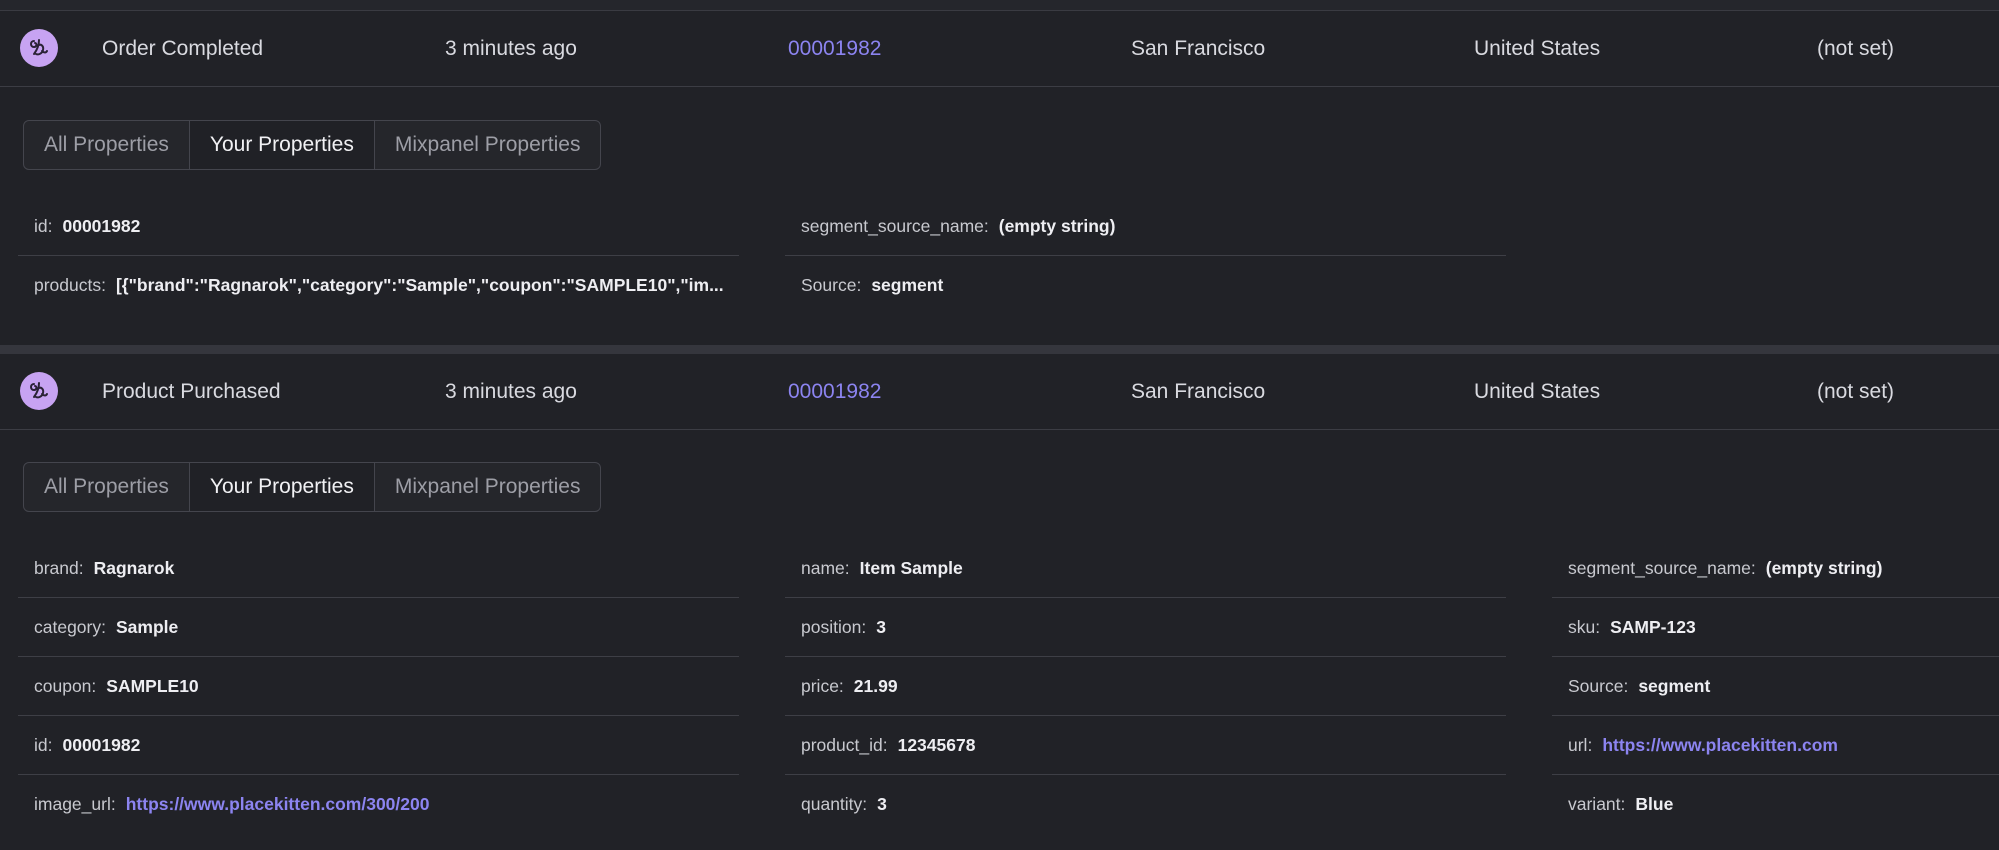  What do you see at coordinates (70, 627) in the screenshot?
I see `property-key: category:` at bounding box center [70, 627].